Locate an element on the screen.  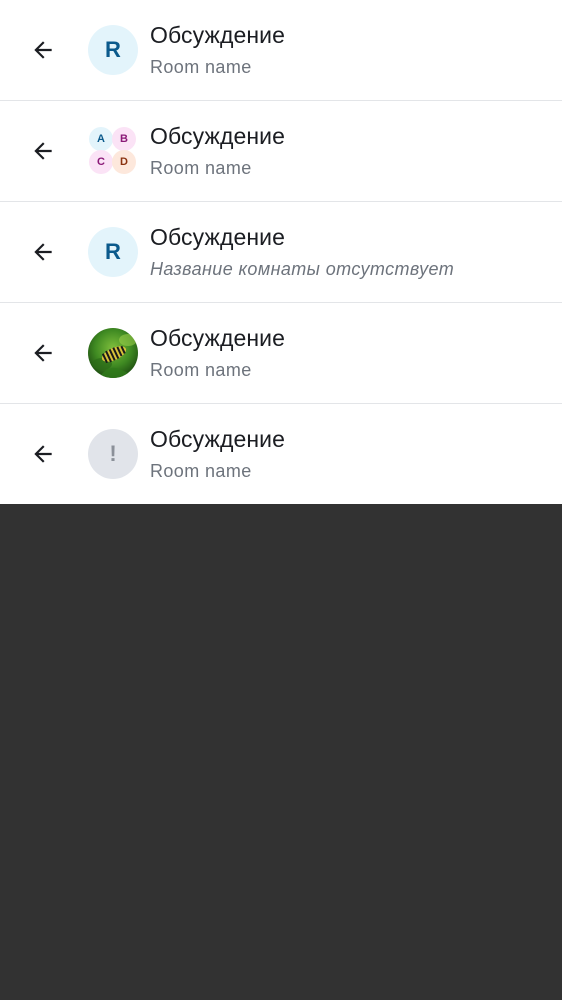
room-header-row: A B C D Обсуждение Room name is located at coordinates (281, 151).